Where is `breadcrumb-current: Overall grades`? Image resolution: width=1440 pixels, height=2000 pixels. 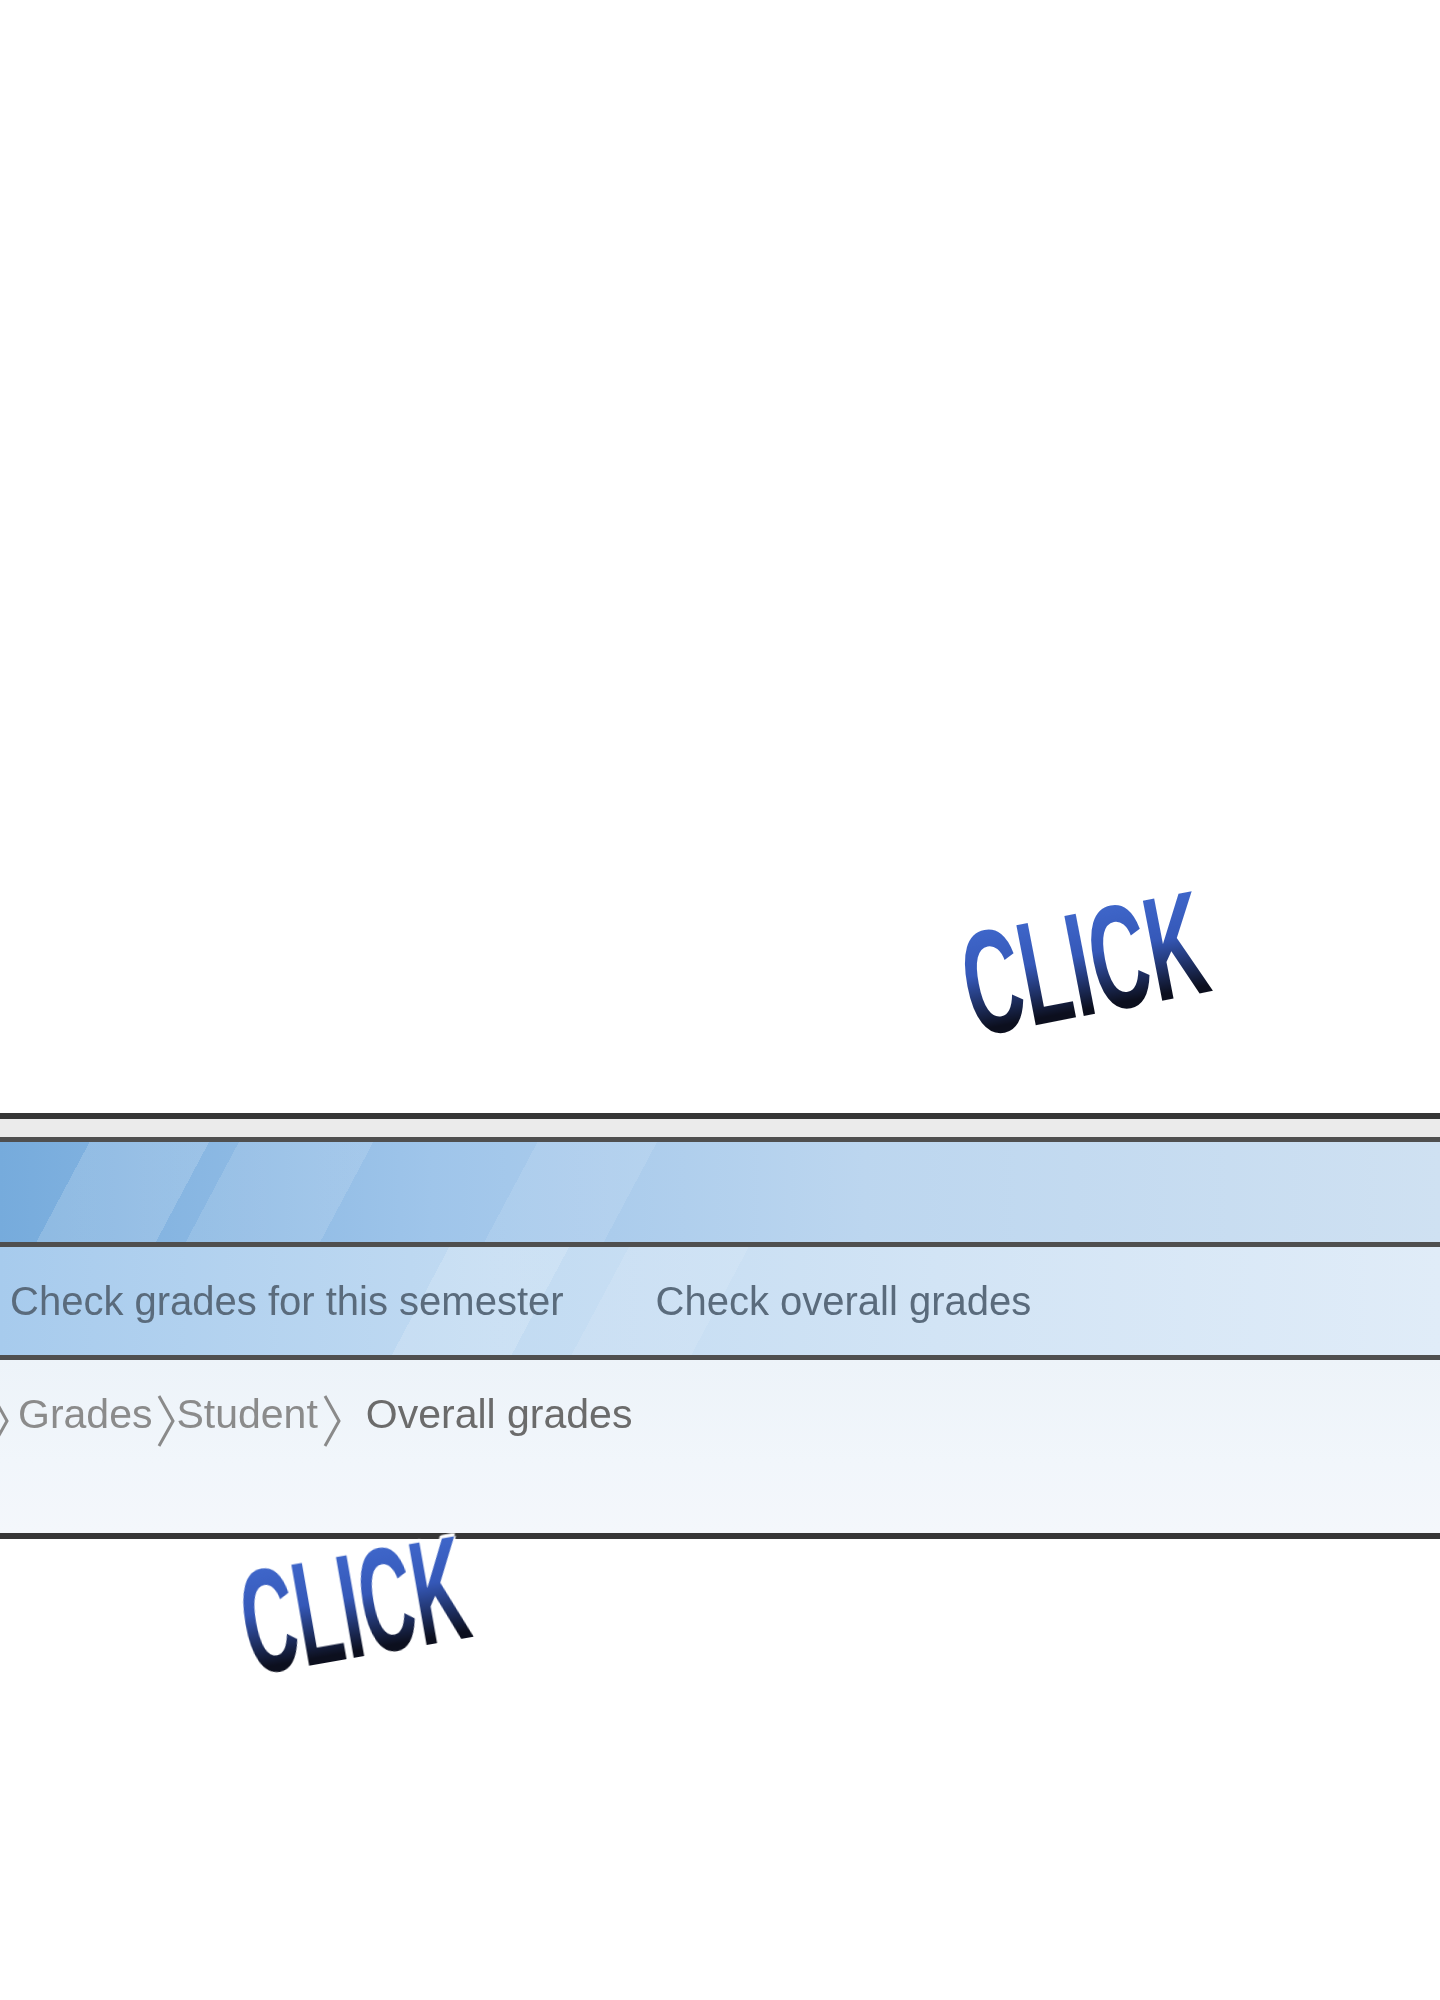
breadcrumb-current: Overall grades is located at coordinates (499, 1415).